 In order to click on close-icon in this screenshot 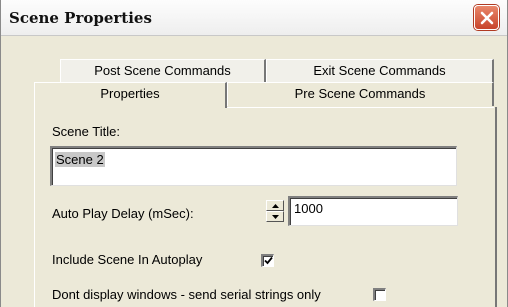, I will do `click(487, 18)`.